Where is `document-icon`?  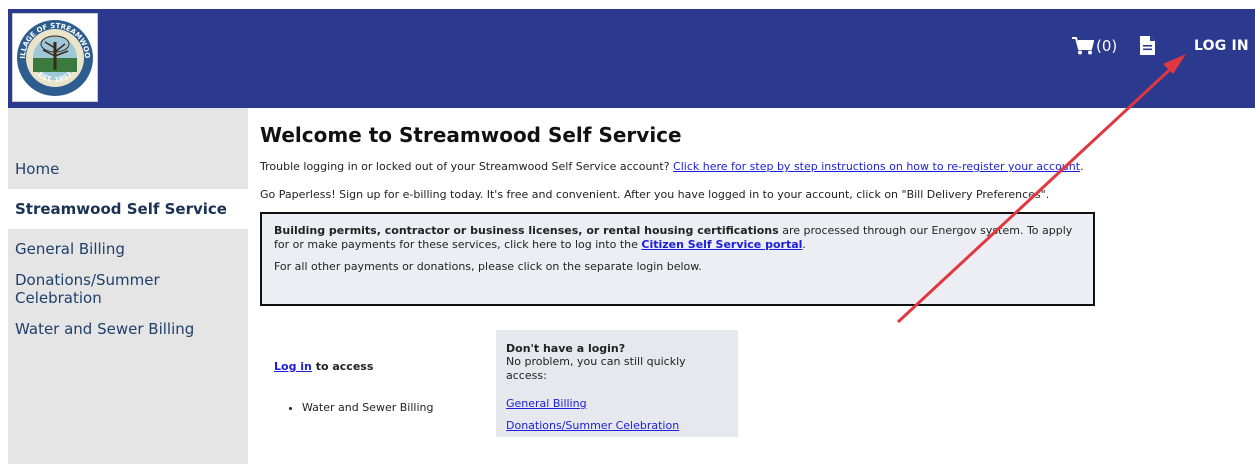 document-icon is located at coordinates (1147, 45).